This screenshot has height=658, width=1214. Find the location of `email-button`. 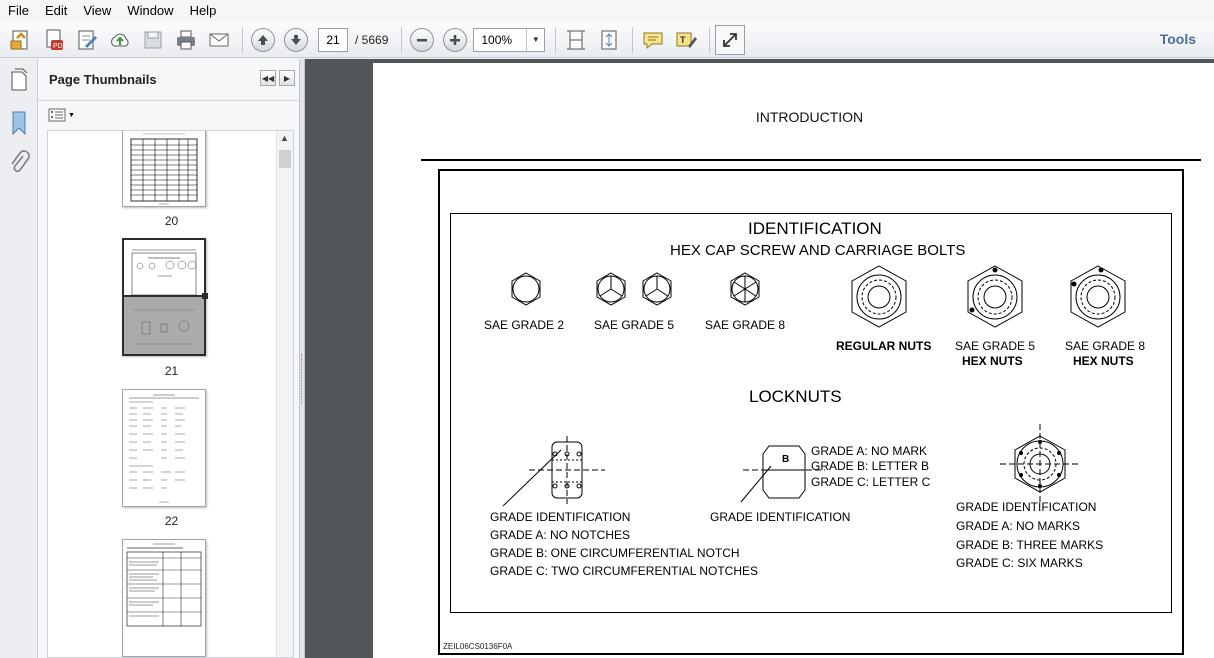

email-button is located at coordinates (219, 40).